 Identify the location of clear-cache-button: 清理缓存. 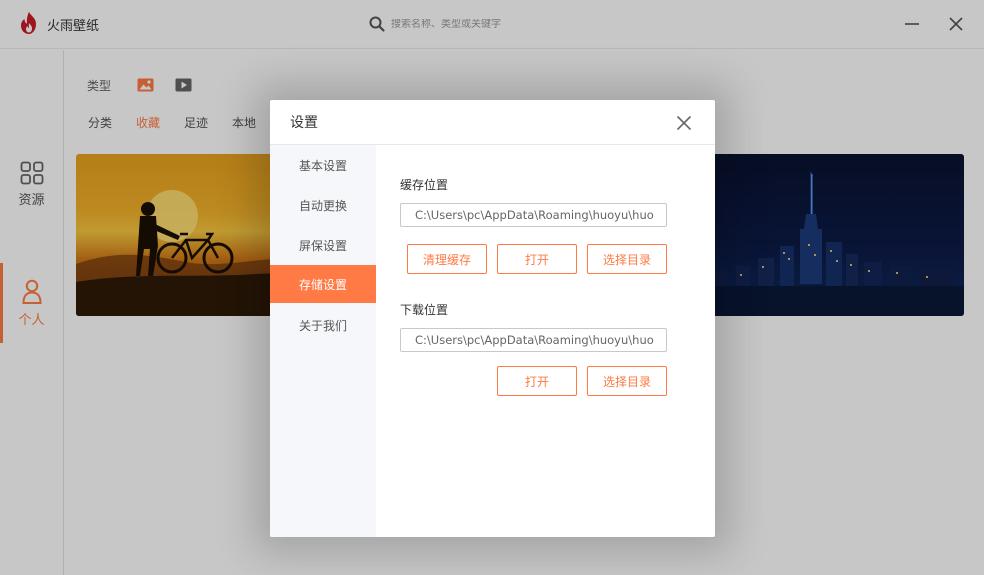
(447, 259).